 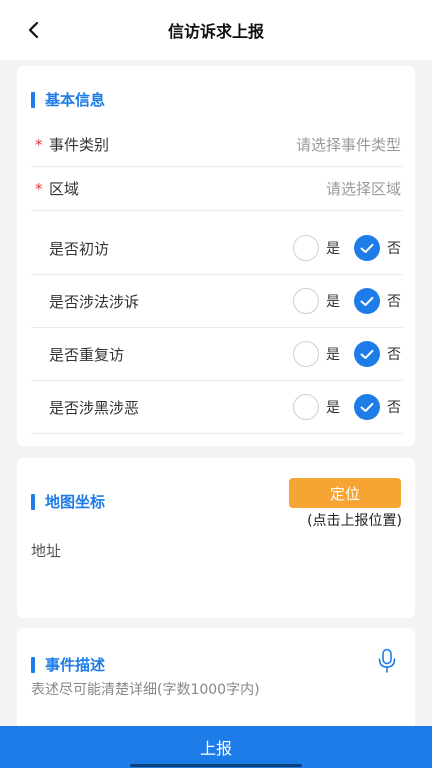 I want to click on submit-button: 上报, so click(x=216, y=747).